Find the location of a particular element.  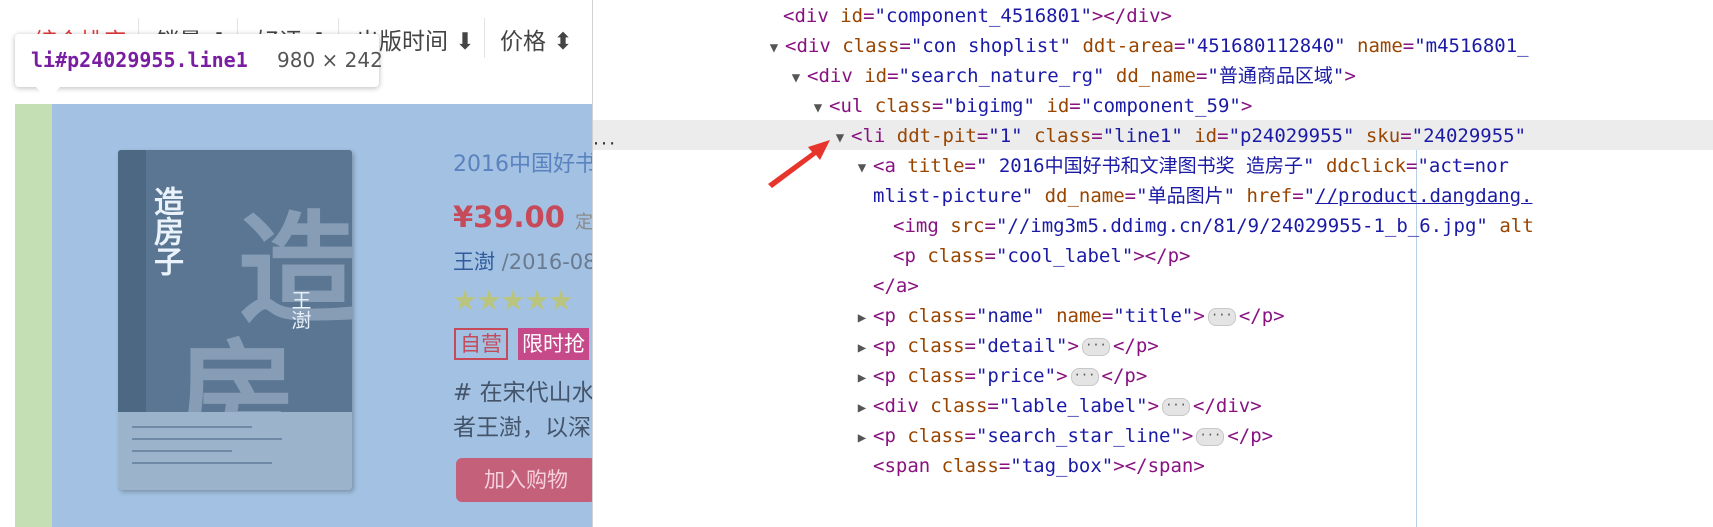

dom-node-line: <span class="tag_box"></span> is located at coordinates (1039, 466).